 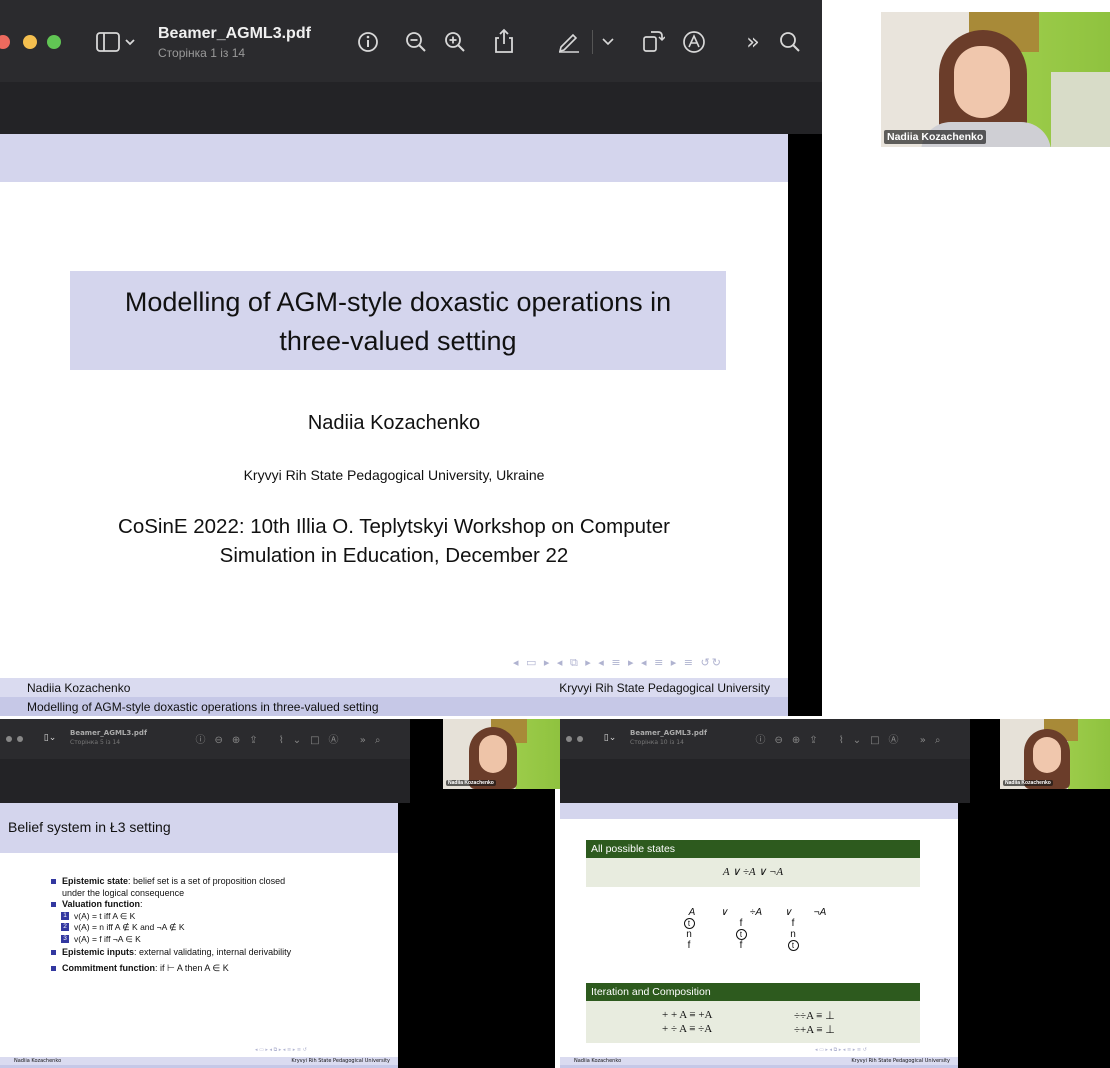 I want to click on info-icon, so click(x=368, y=42).